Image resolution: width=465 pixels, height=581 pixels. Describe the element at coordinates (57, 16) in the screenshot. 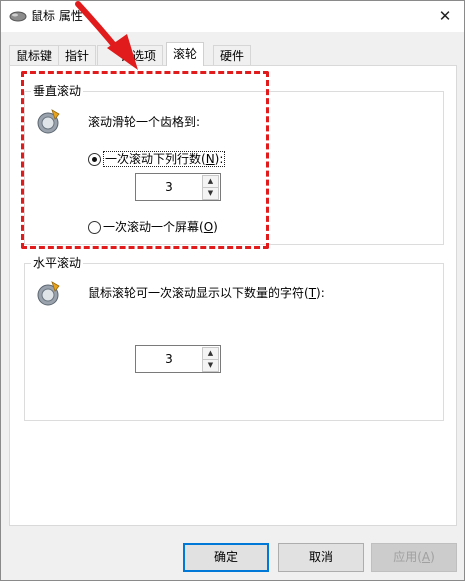

I see `window-title: 鼠标 属性` at that location.